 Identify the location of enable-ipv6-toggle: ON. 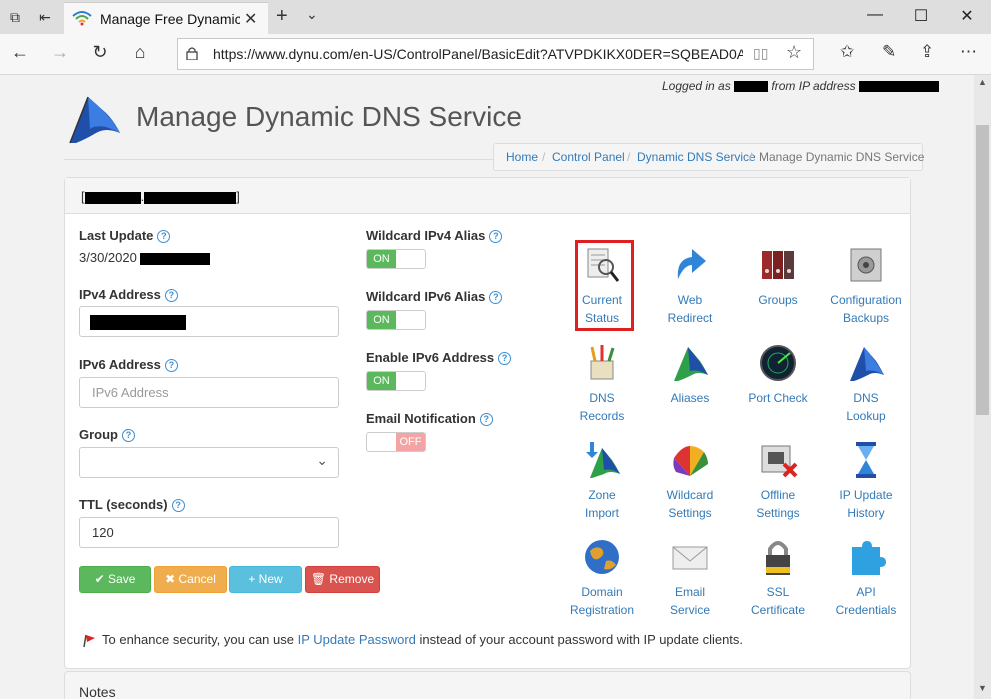
(396, 381).